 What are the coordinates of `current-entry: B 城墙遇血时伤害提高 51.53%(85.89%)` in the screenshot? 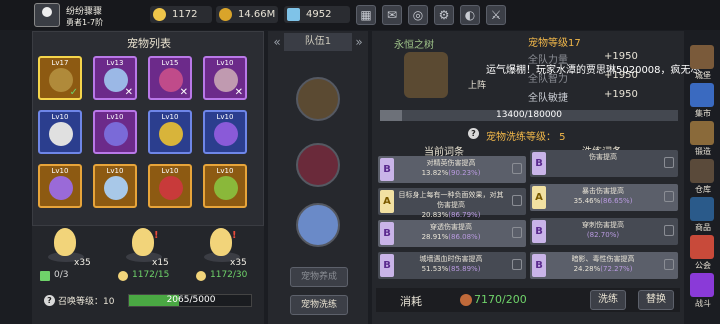 It's located at (452, 265).